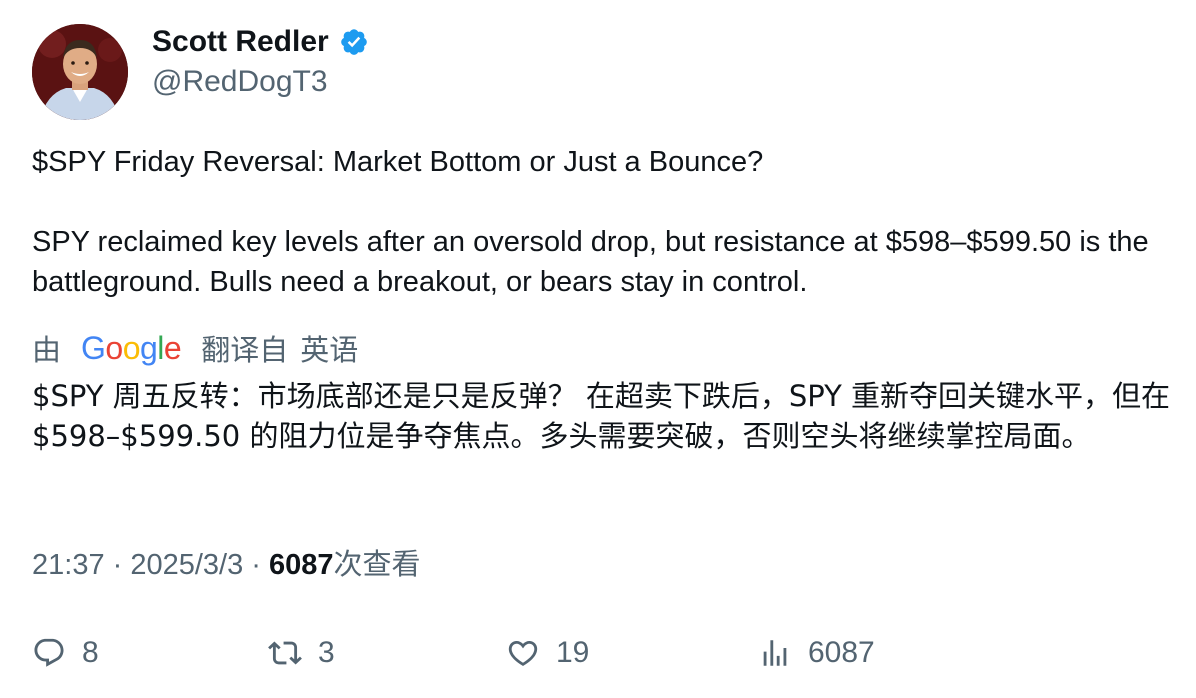 The width and height of the screenshot is (1196, 698). Describe the element at coordinates (775, 653) in the screenshot. I see `analytics-icon` at that location.